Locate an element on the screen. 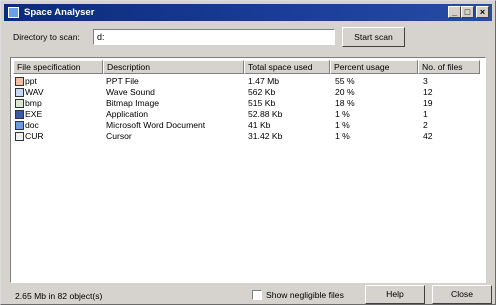 The height and width of the screenshot is (305, 496). file-count: 3 is located at coordinates (425, 81).